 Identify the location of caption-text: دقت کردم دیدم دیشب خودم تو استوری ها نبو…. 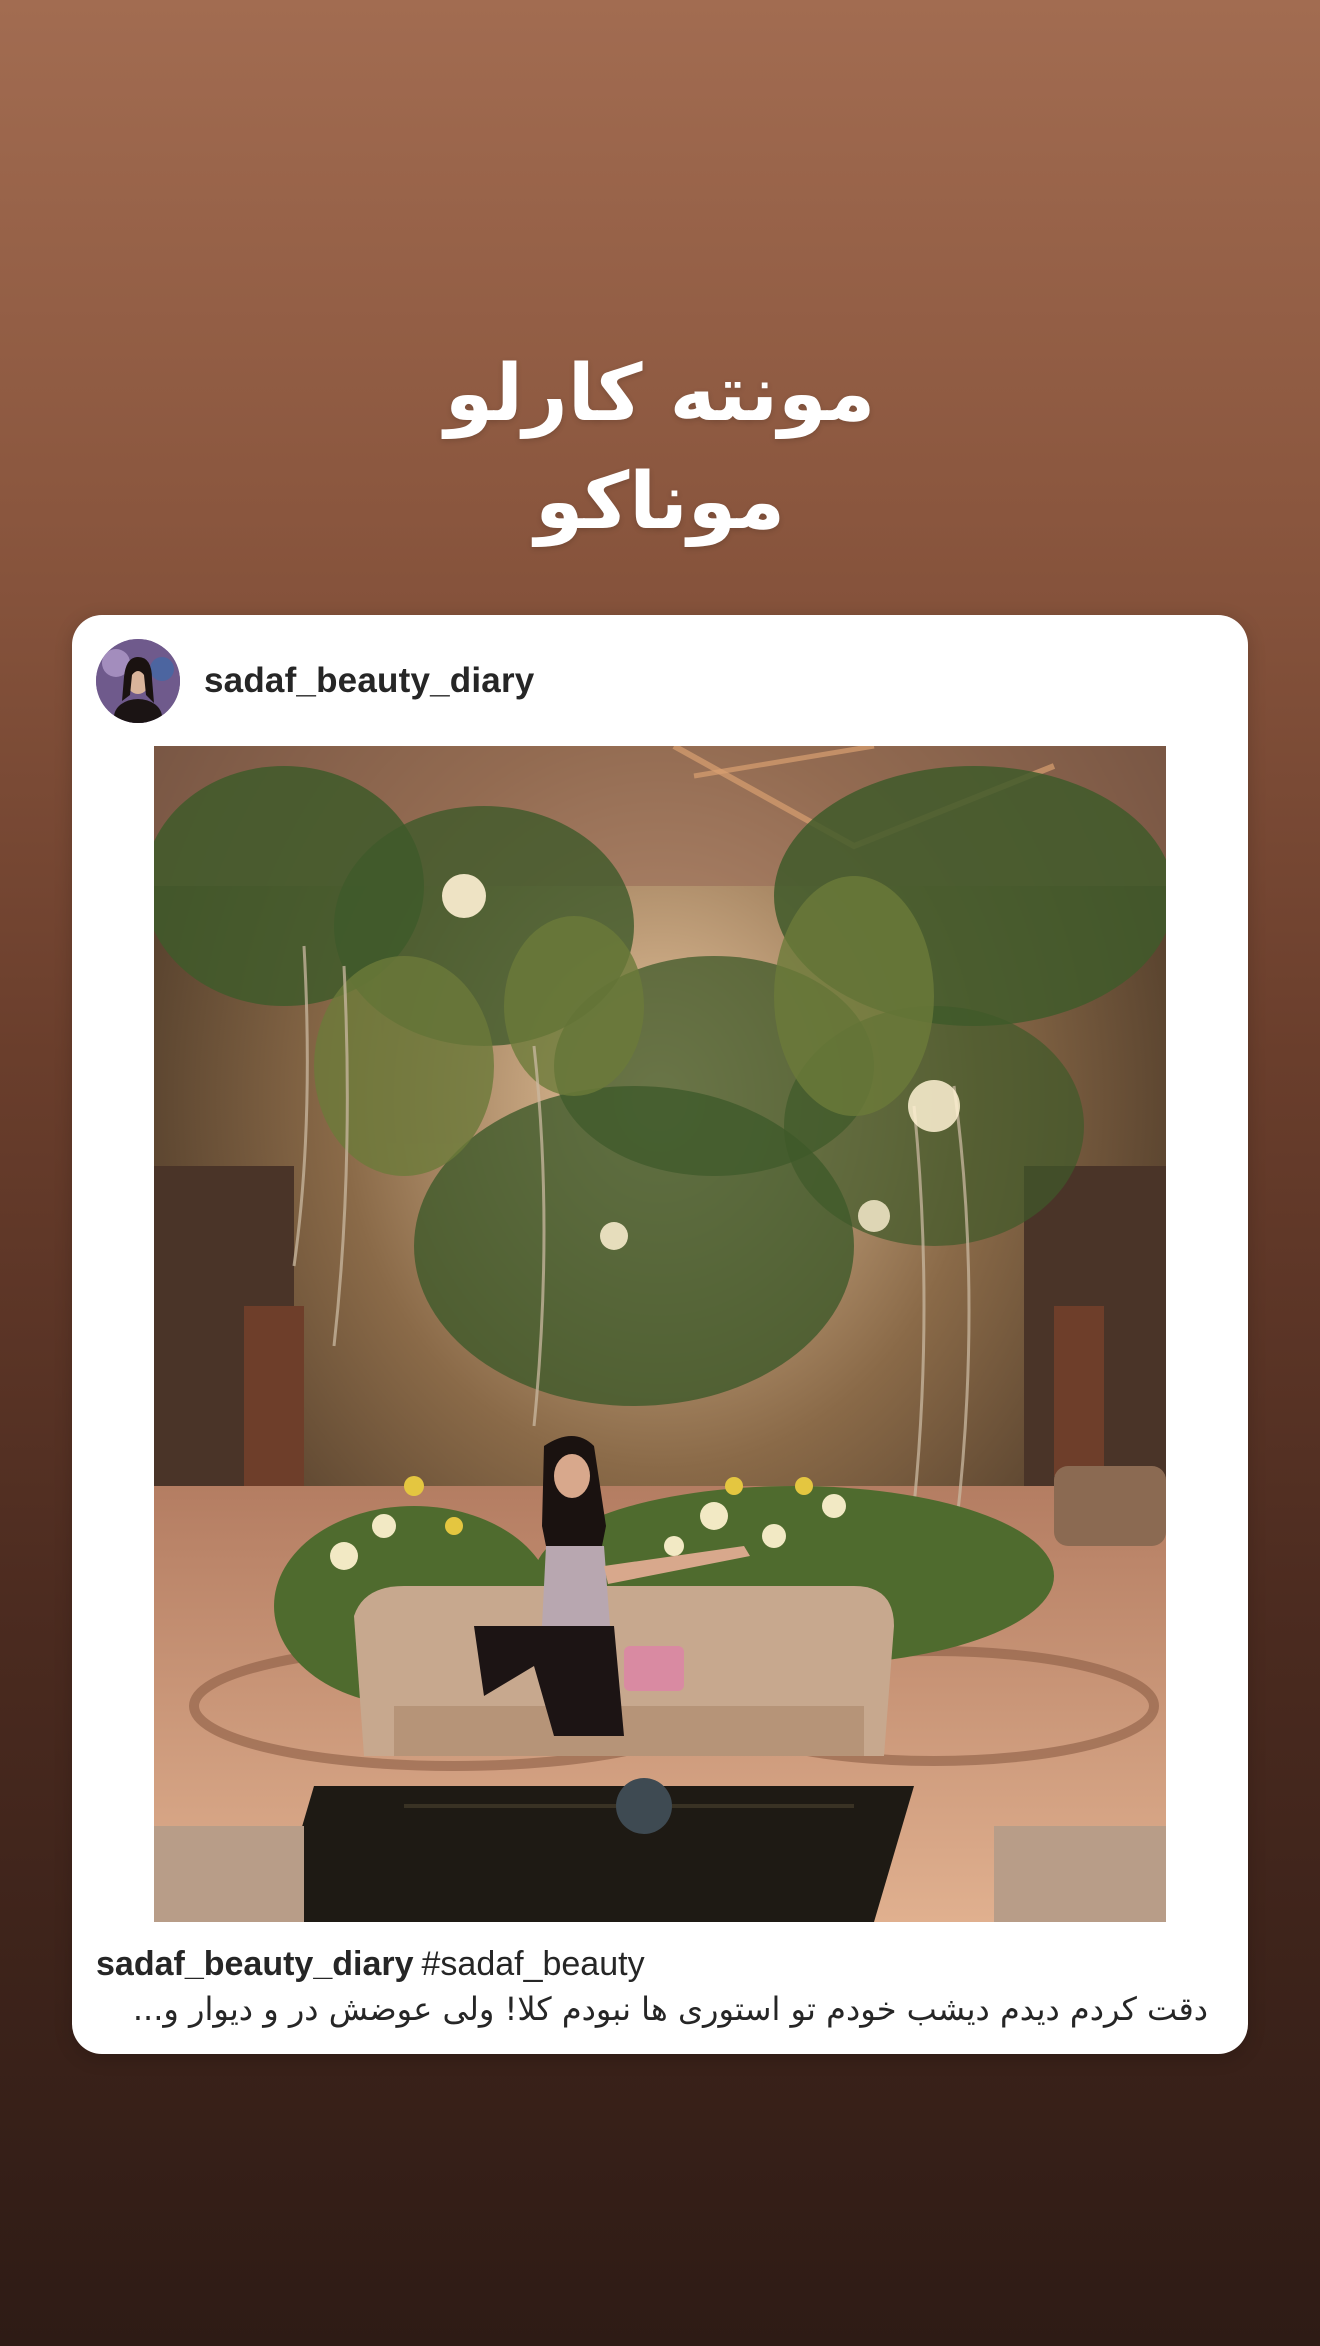
(670, 2009).